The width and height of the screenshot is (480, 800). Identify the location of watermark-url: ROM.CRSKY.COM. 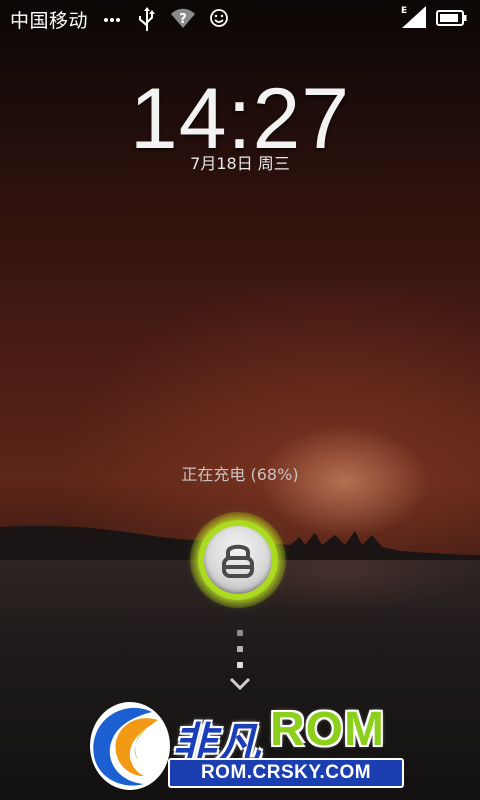
(286, 773).